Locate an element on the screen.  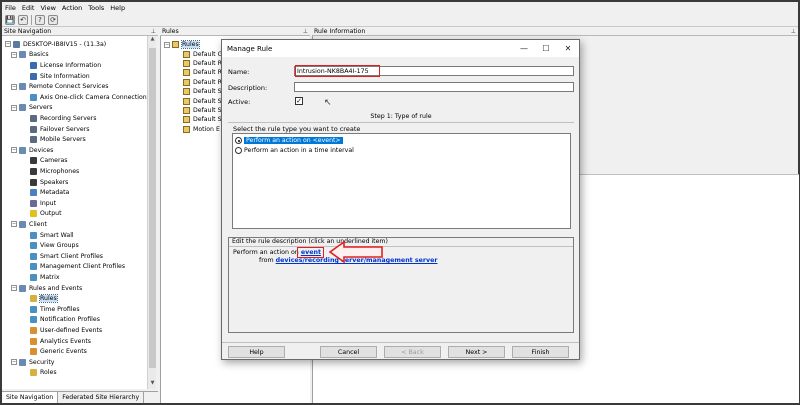
tree-item: Output is located at coordinates (46, 214).